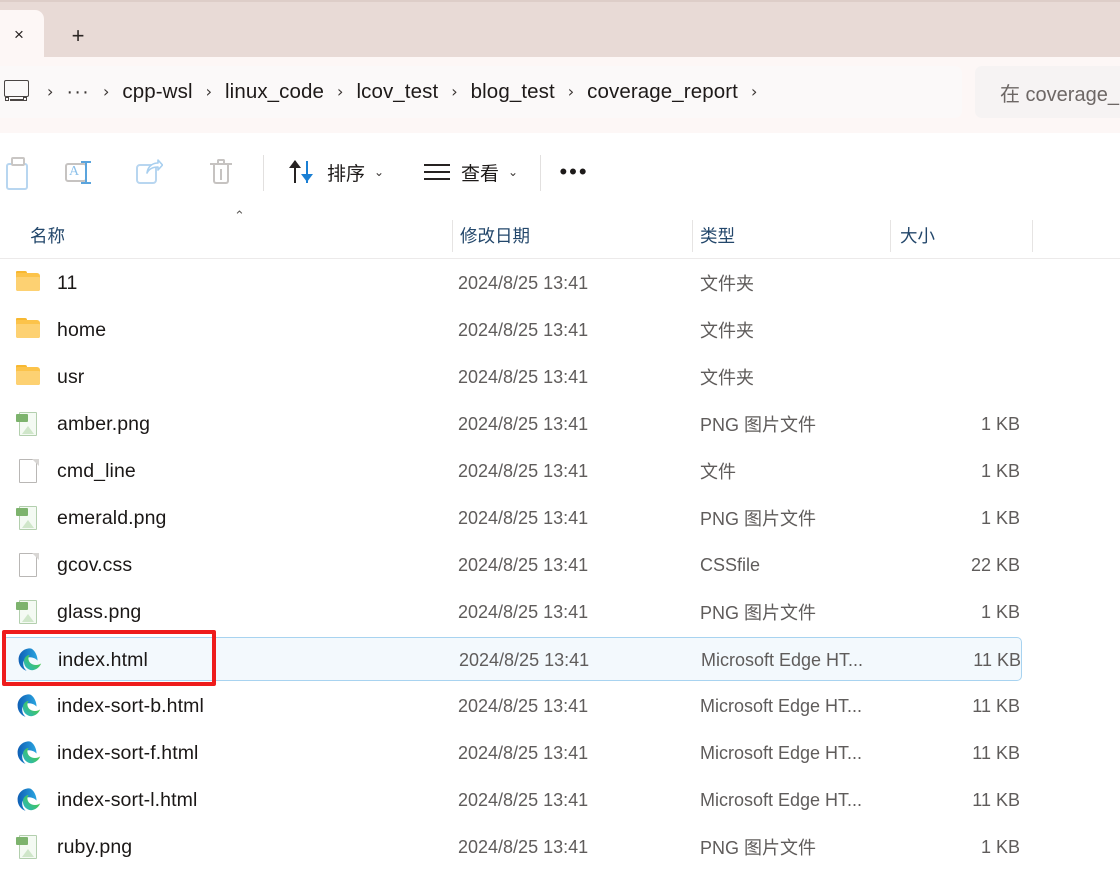 Image resolution: width=1120 pixels, height=881 pixels. Describe the element at coordinates (1000, 611) in the screenshot. I see `file-size-cell: 1 KB` at that location.